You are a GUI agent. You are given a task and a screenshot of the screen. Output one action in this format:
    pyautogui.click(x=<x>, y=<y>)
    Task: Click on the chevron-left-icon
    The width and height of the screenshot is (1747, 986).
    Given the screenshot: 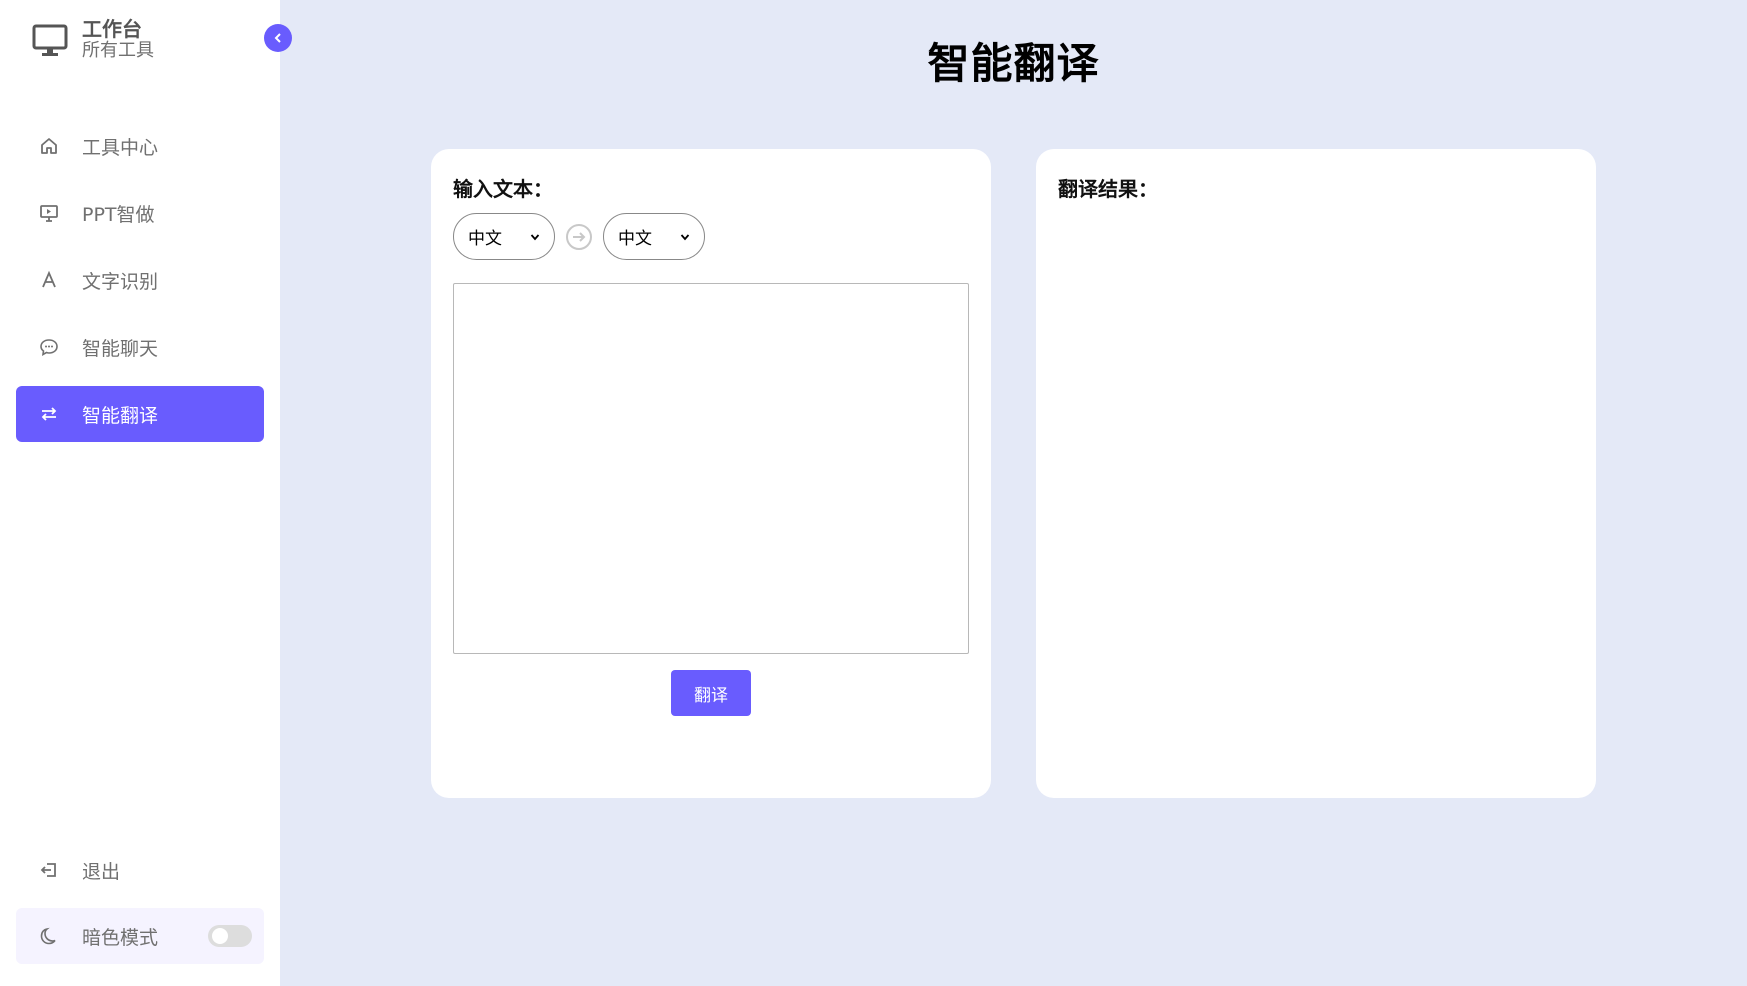 What is the action you would take?
    pyautogui.click(x=278, y=38)
    